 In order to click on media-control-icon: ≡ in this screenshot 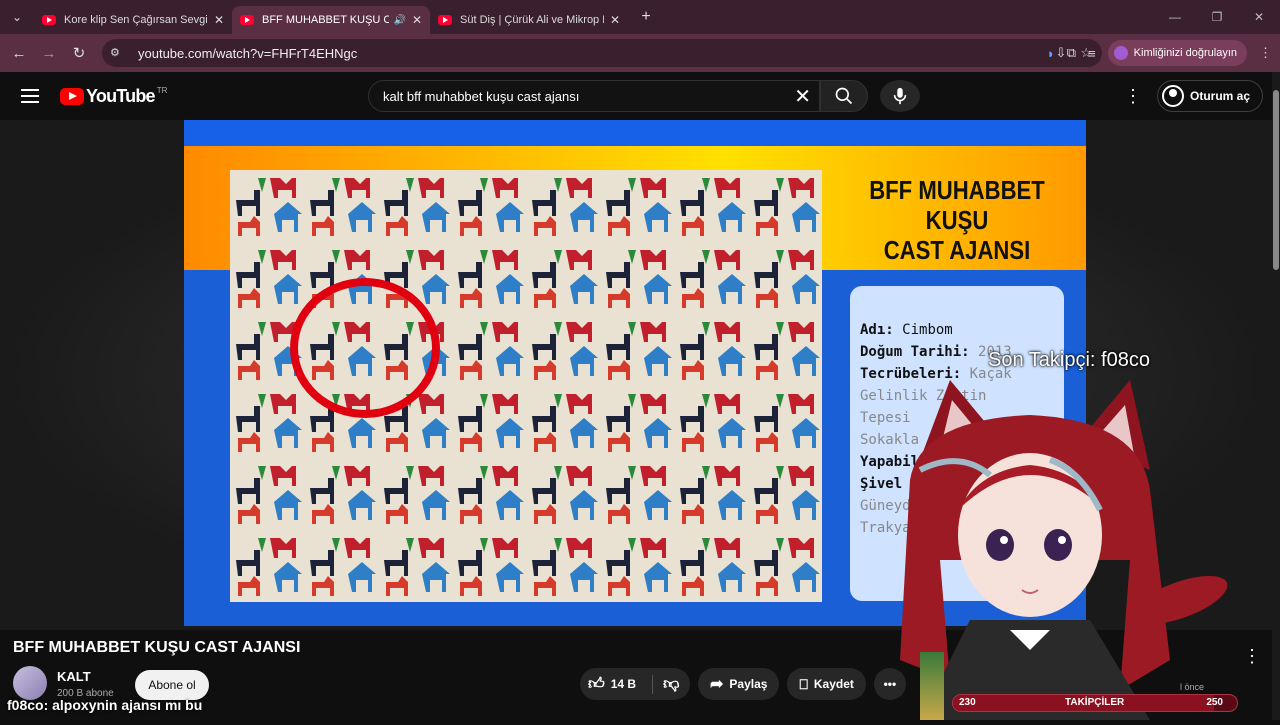, I will do `click(1092, 53)`.